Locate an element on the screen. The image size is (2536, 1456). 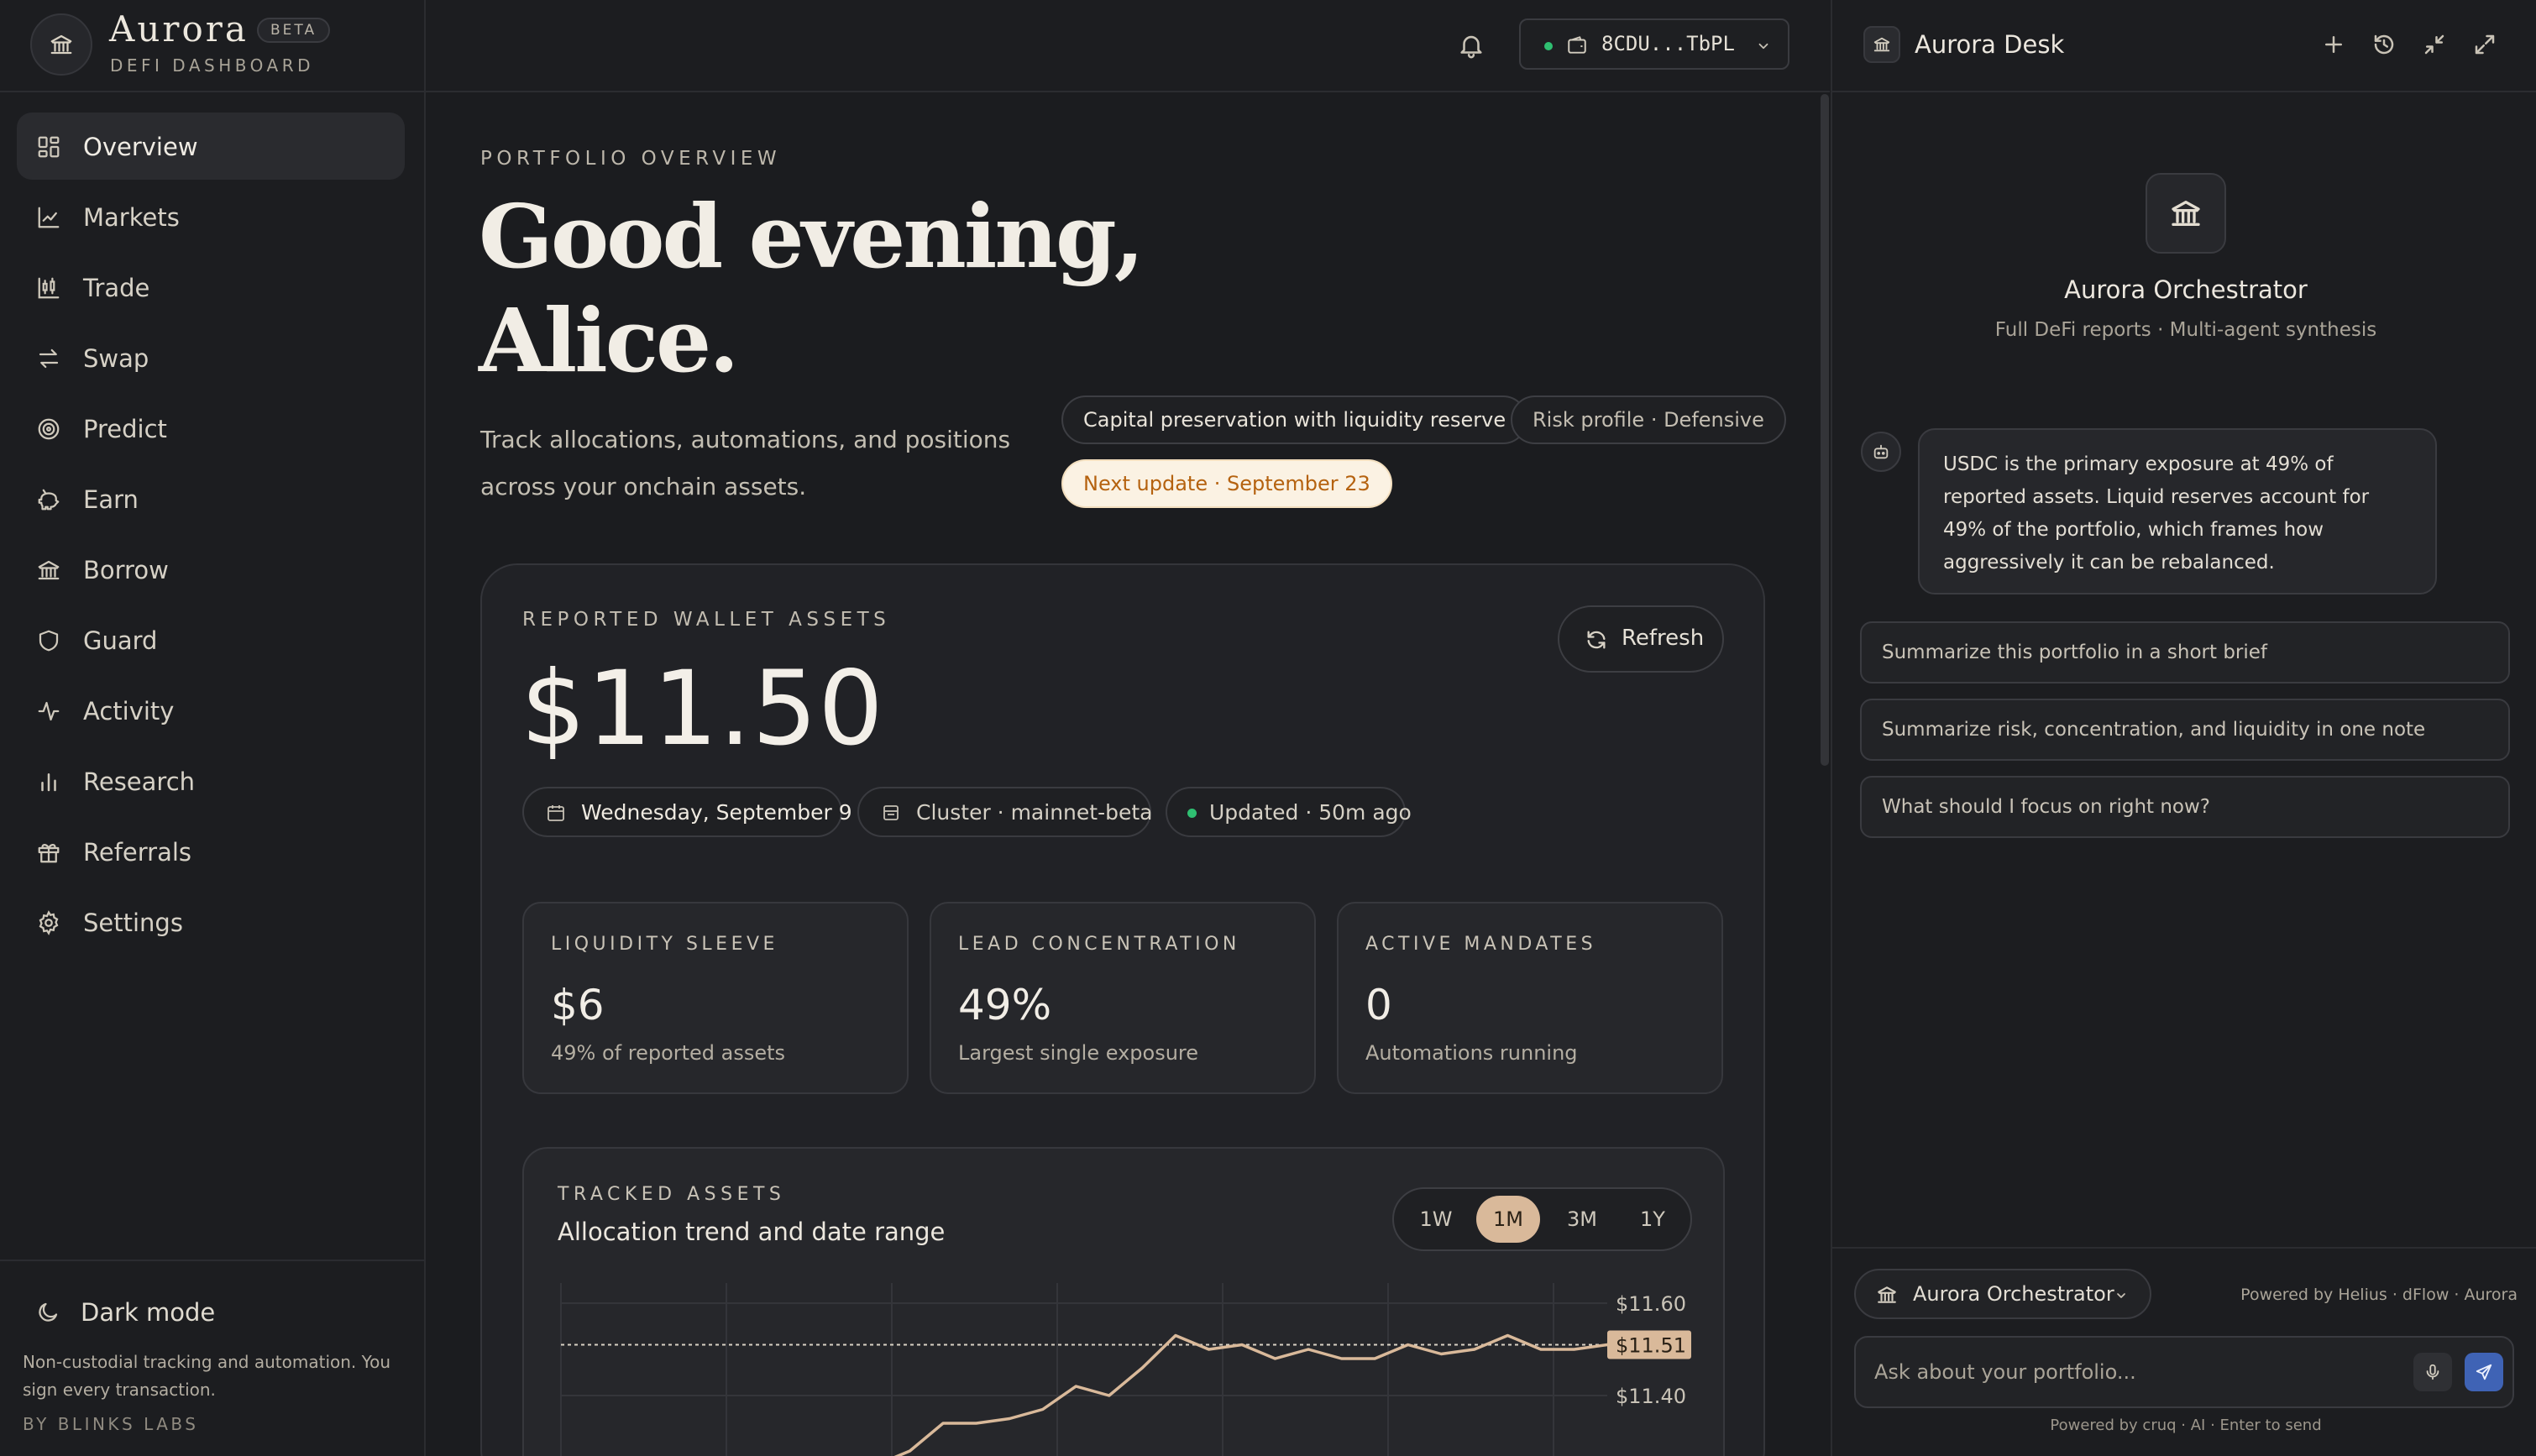
tracked-title: Allocation trend and date range is located at coordinates (752, 1232).